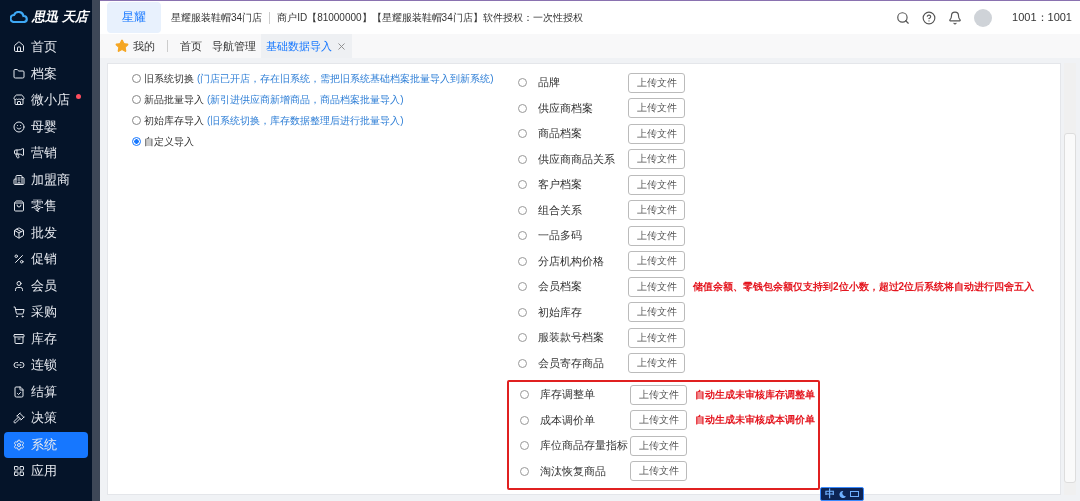 This screenshot has width=1080, height=501. What do you see at coordinates (46, 153) in the screenshot?
I see `sidebar-item: 营销` at bounding box center [46, 153].